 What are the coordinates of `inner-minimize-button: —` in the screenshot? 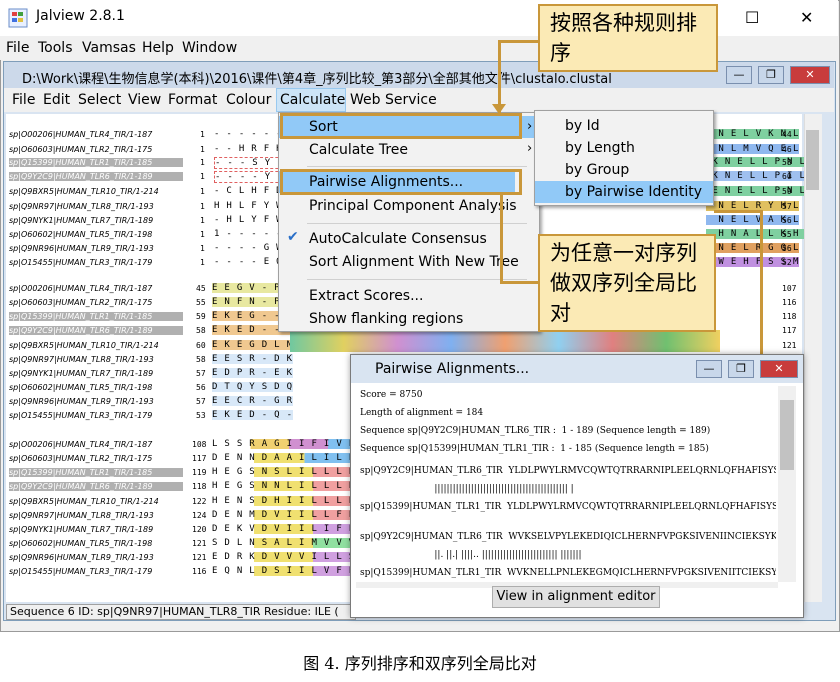 It's located at (739, 75).